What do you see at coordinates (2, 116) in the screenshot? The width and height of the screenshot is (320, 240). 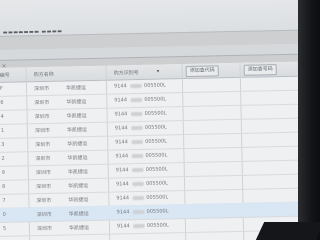 I see `row-id: 4` at bounding box center [2, 116].